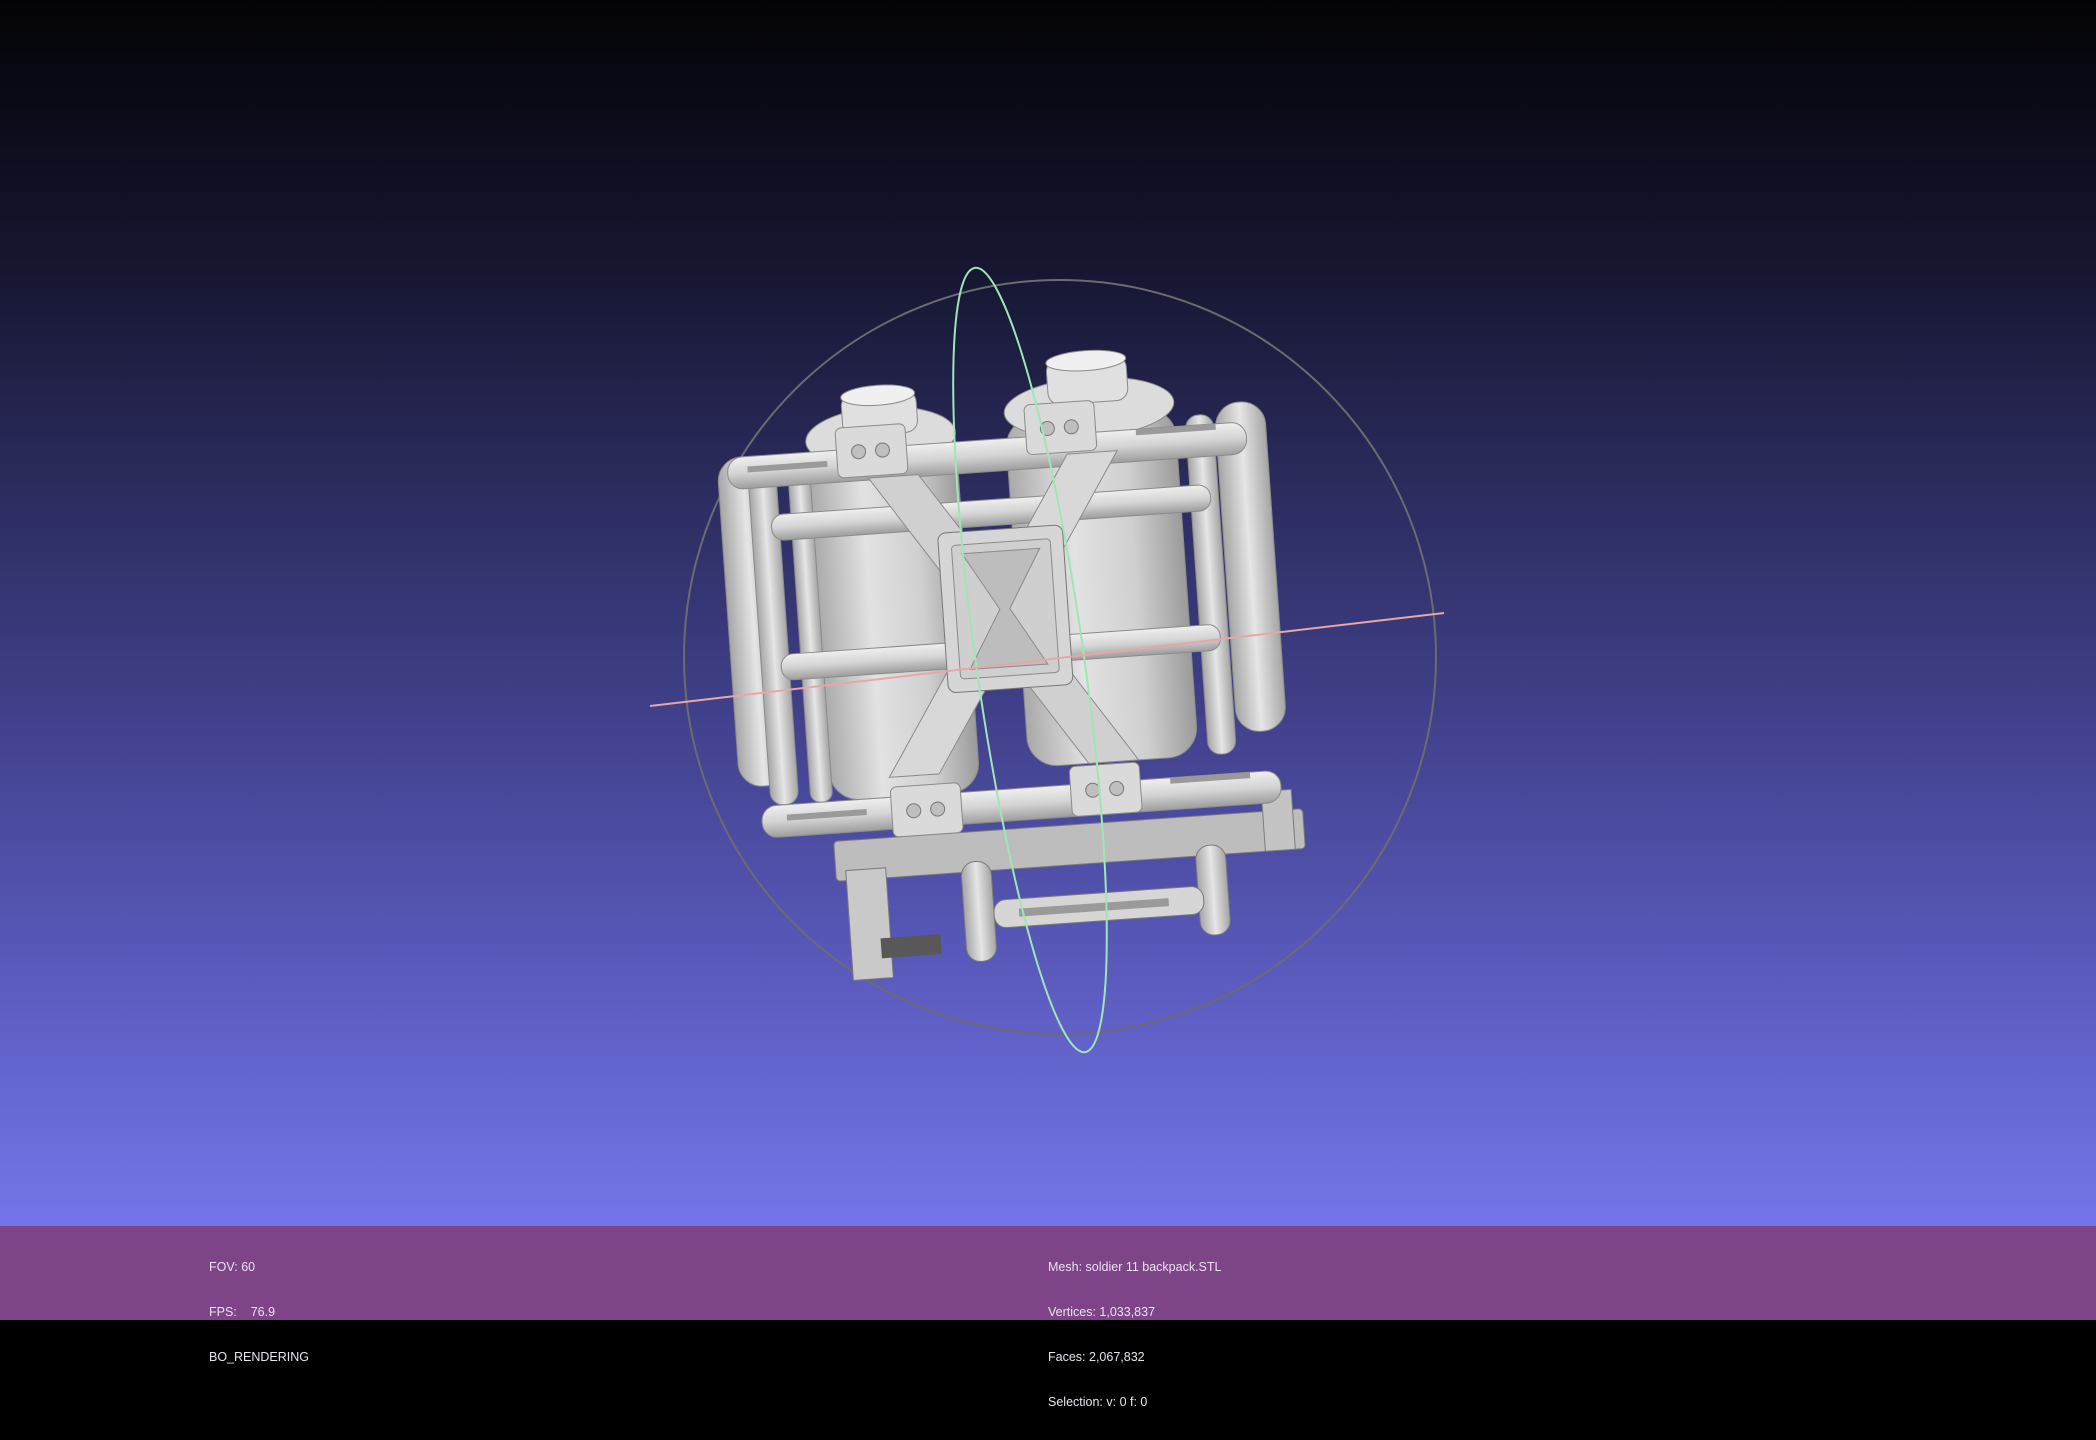  Describe the element at coordinates (259, 1357) in the screenshot. I see `render-mode: BO_RENDERING` at that location.